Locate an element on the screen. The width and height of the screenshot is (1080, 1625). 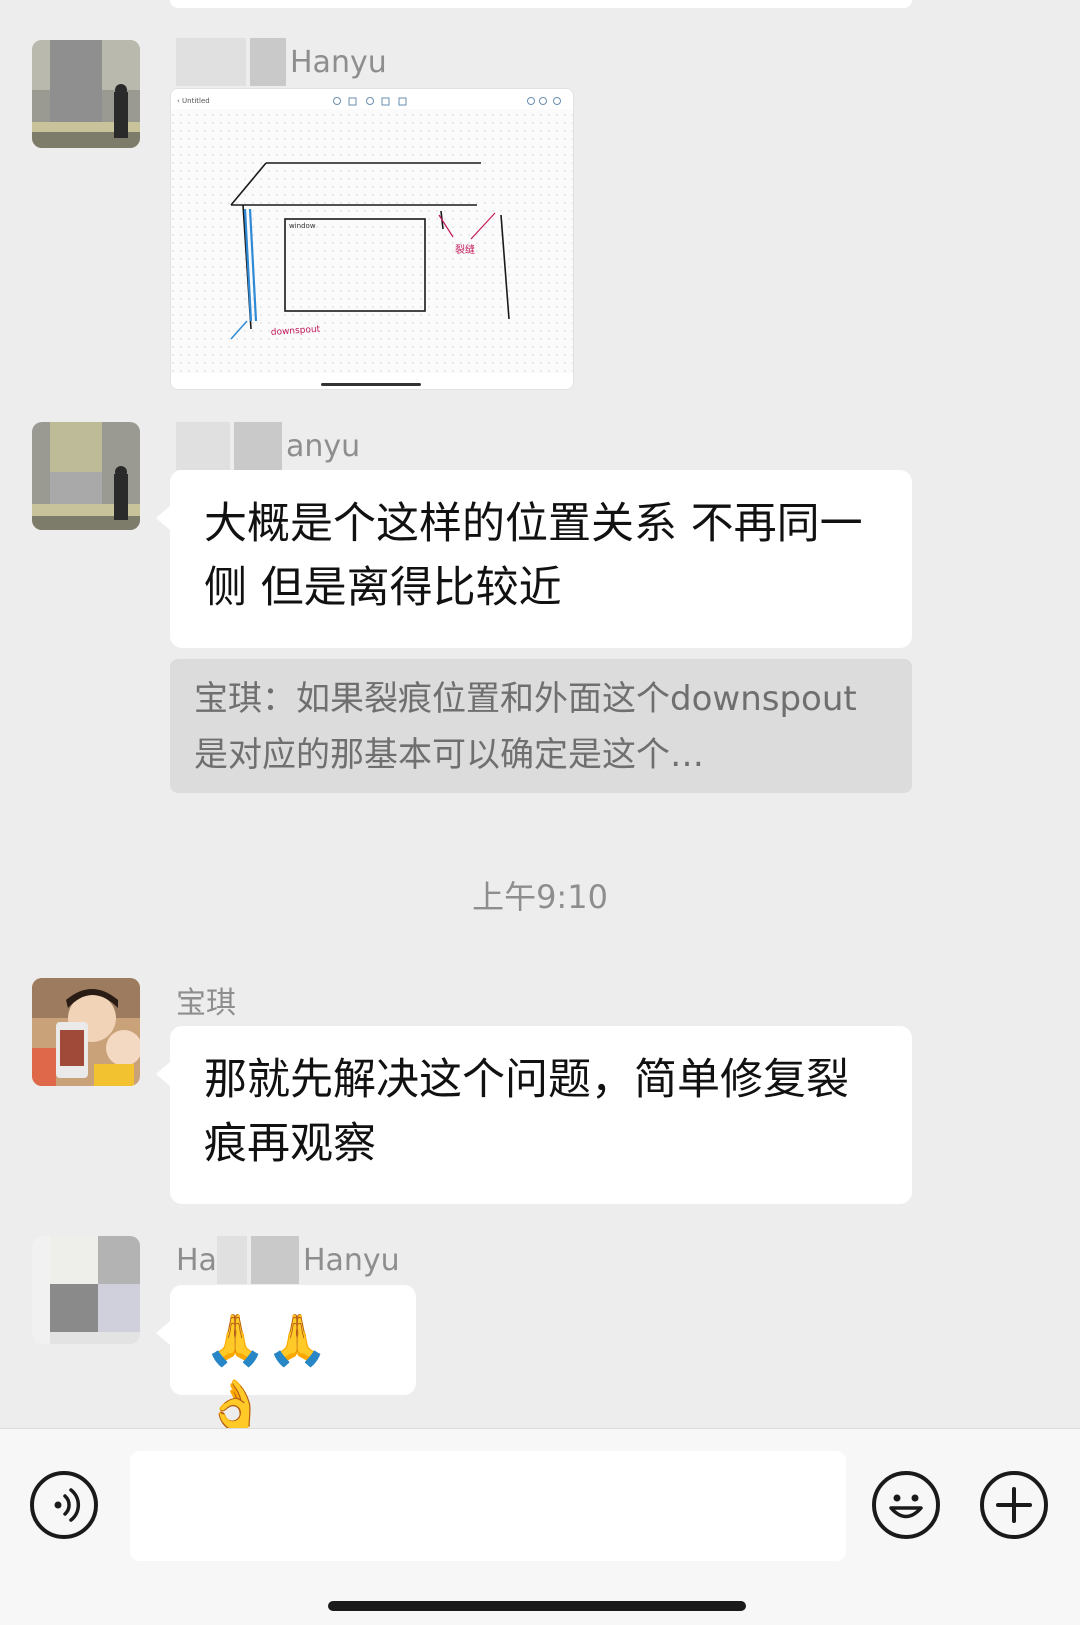
plus-button is located at coordinates (1014, 1505).